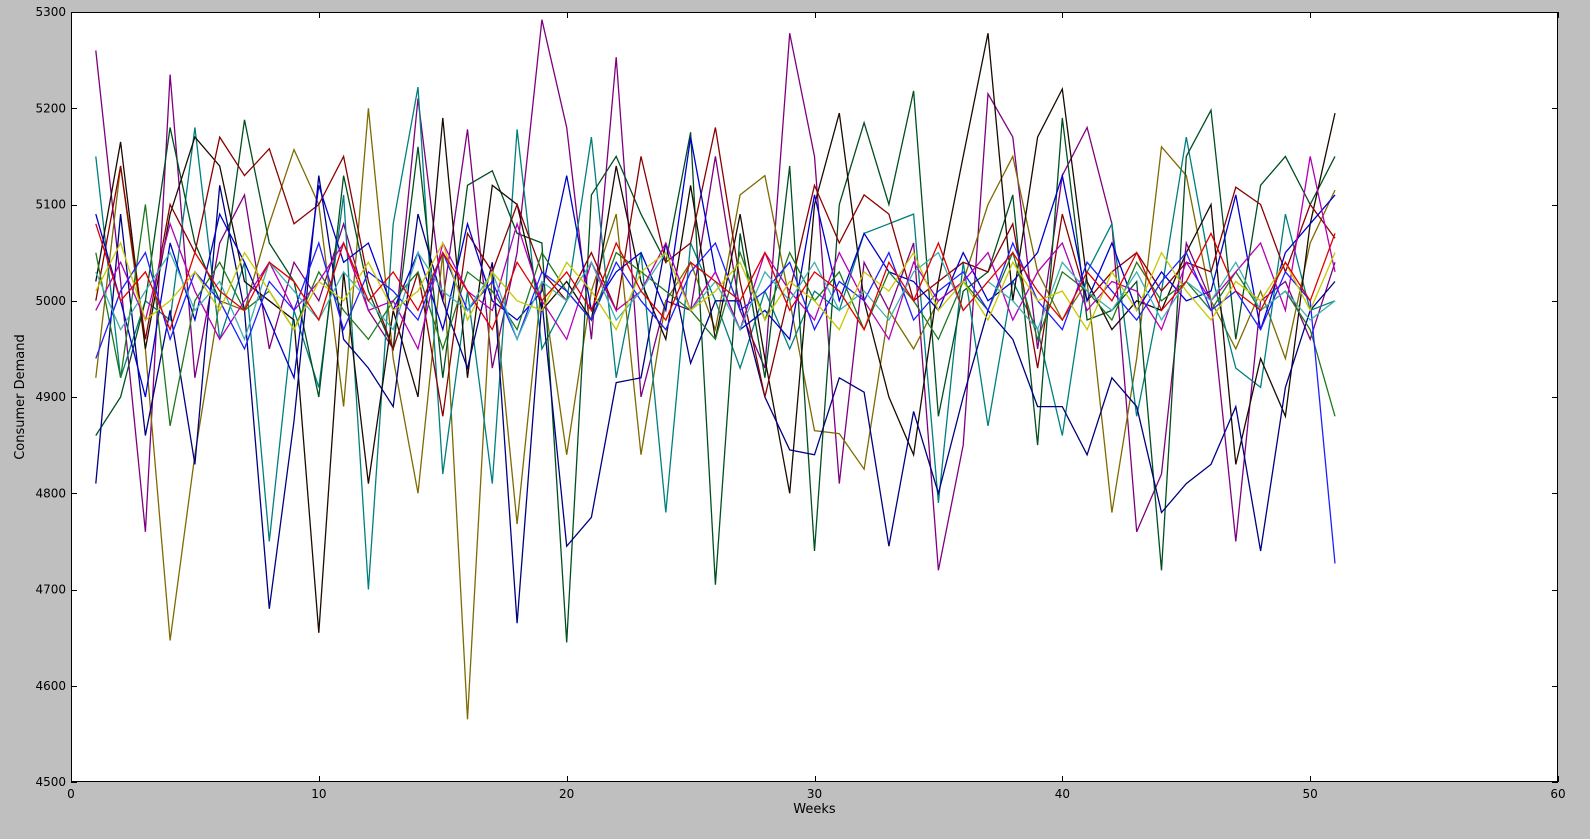  Describe the element at coordinates (50, 12) in the screenshot. I see `y-tick-label: 5300` at that location.